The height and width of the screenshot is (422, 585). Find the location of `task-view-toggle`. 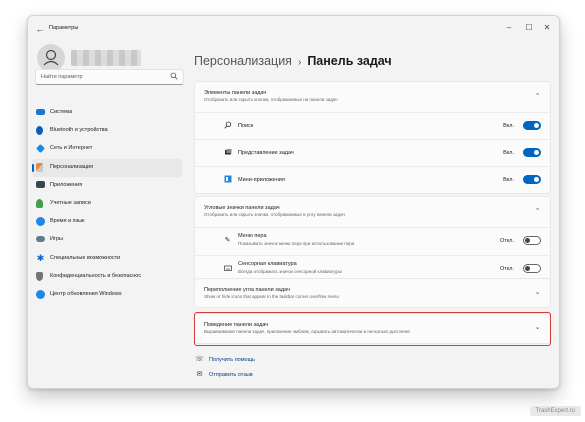

task-view-toggle is located at coordinates (532, 152).